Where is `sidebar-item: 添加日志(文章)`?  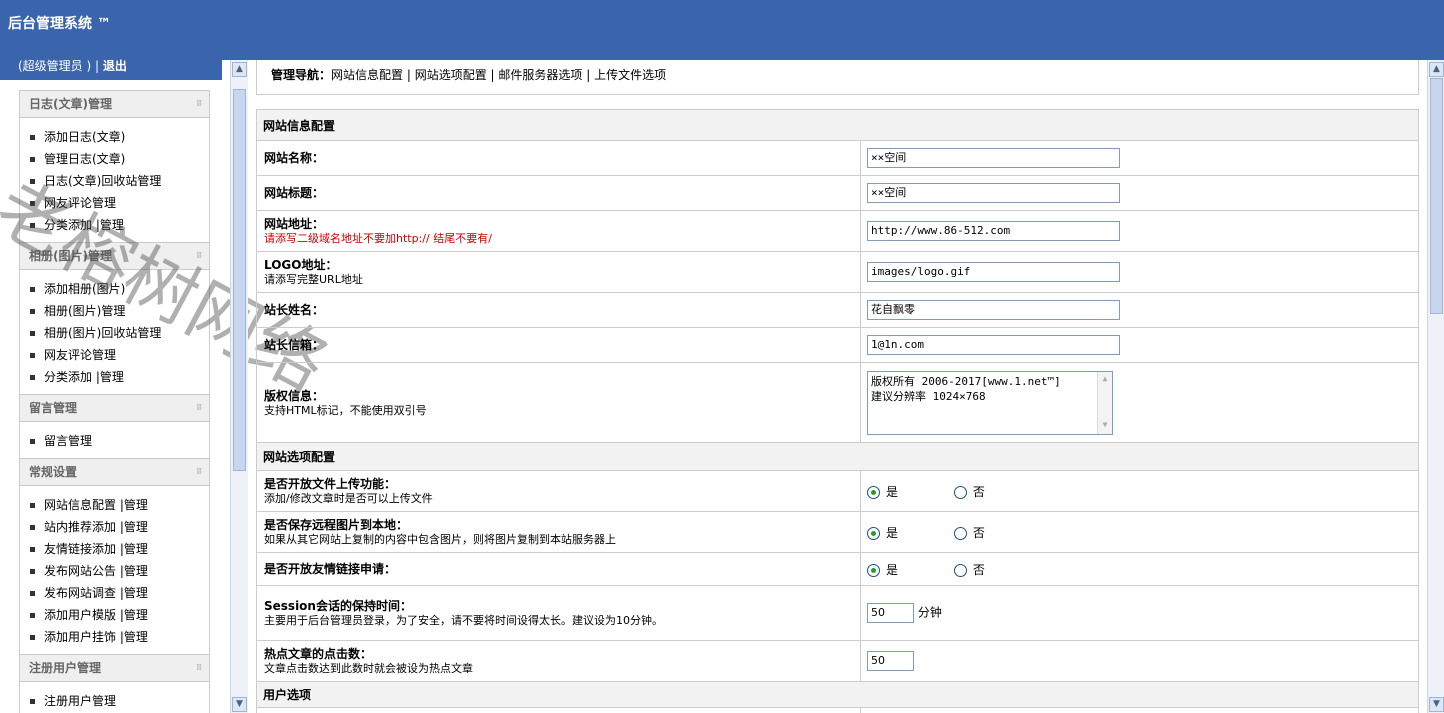 sidebar-item: 添加日志(文章) is located at coordinates (119, 137).